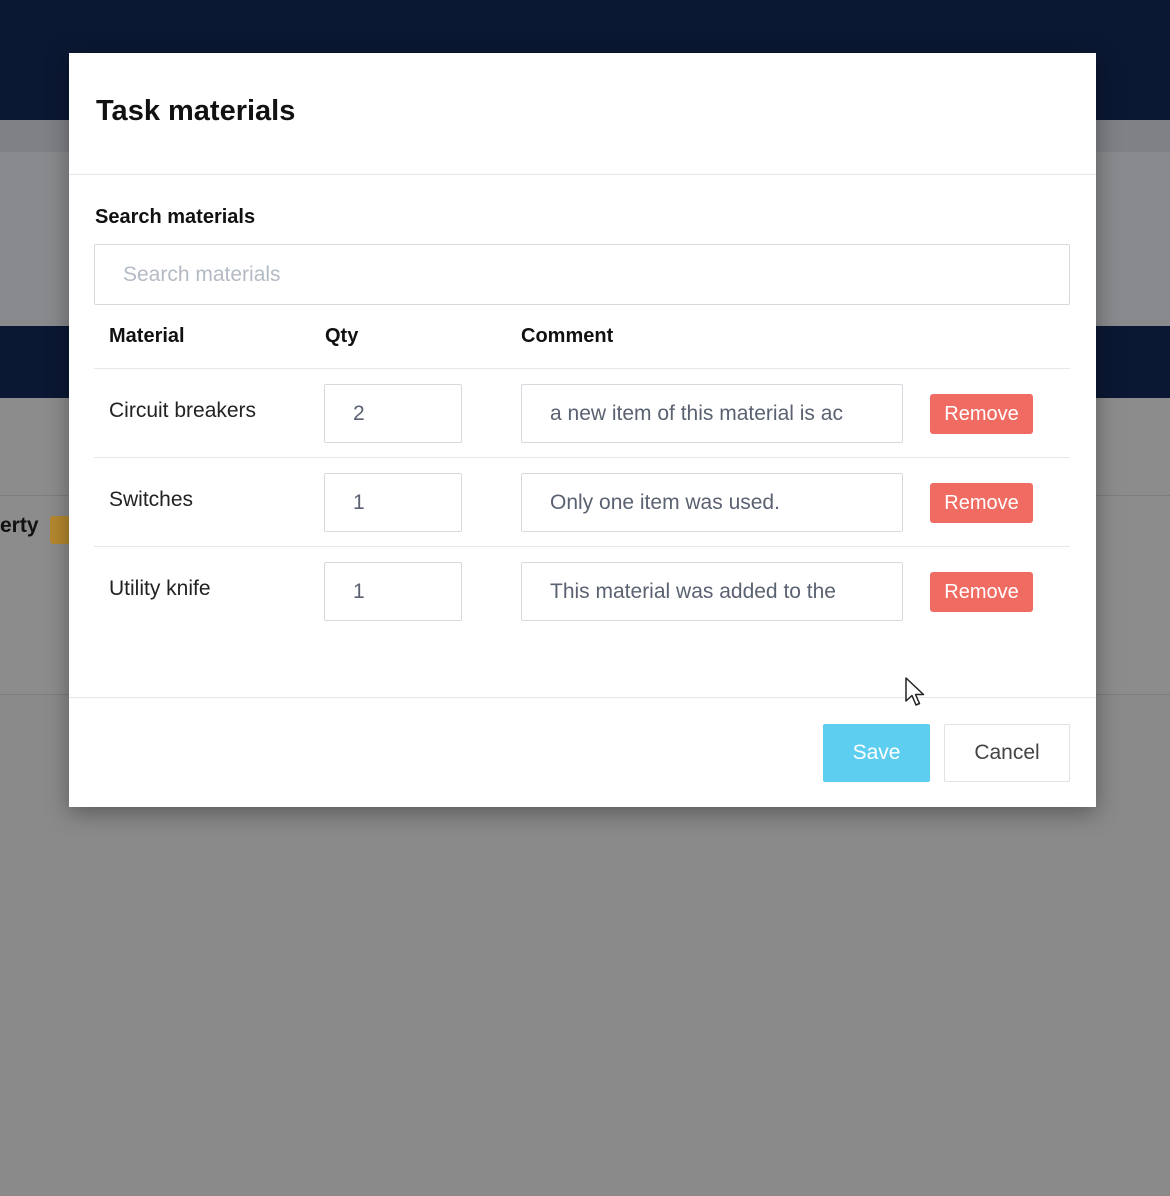  What do you see at coordinates (19, 525) in the screenshot?
I see `background-partial-text: erty` at bounding box center [19, 525].